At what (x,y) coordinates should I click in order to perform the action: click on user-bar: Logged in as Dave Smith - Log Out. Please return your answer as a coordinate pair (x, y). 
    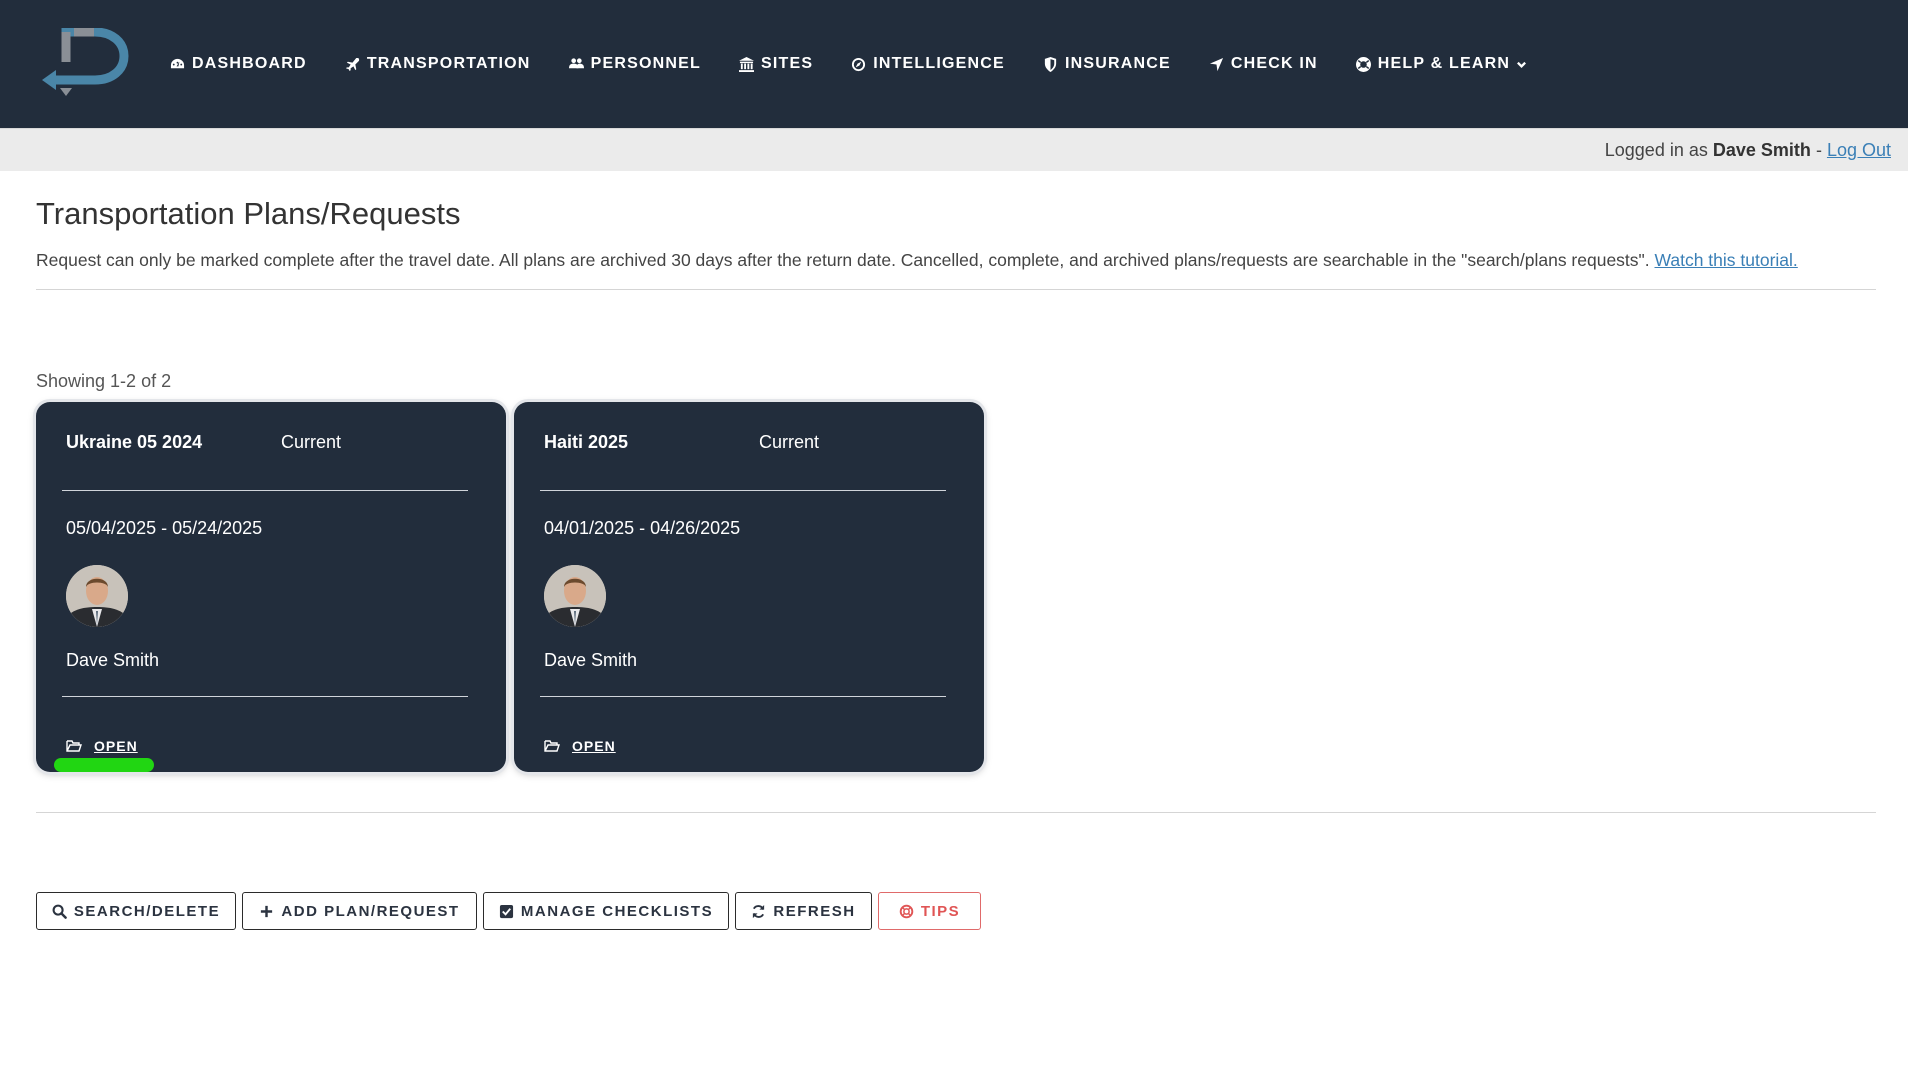
    Looking at the image, I should click on (954, 149).